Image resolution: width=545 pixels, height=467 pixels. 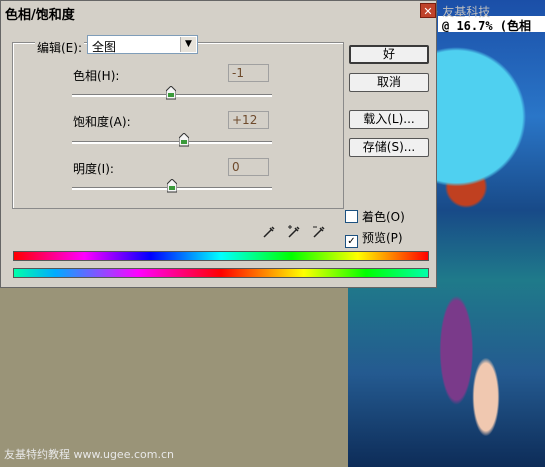 I want to click on hue-input: -1, so click(x=248, y=73).